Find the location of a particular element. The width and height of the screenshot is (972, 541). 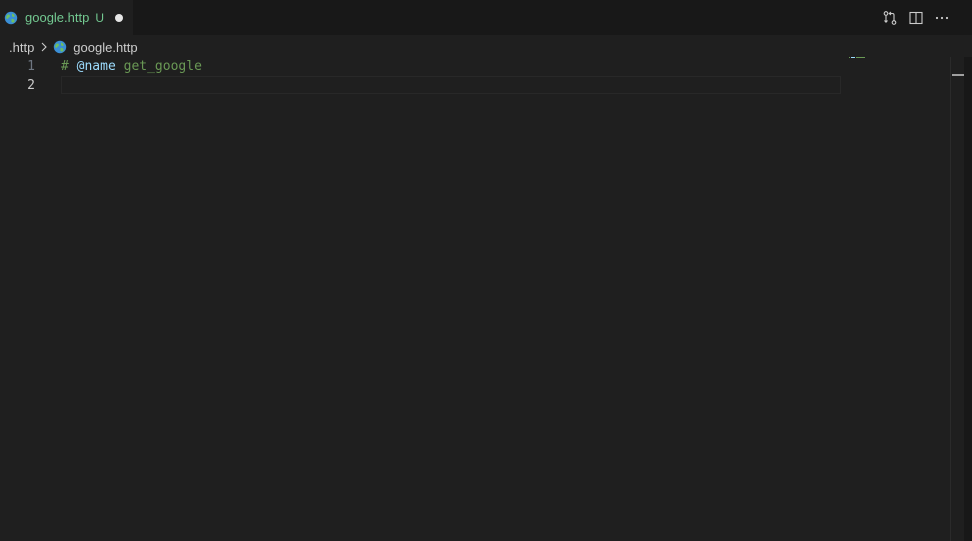

split-editor-button is located at coordinates (916, 18).